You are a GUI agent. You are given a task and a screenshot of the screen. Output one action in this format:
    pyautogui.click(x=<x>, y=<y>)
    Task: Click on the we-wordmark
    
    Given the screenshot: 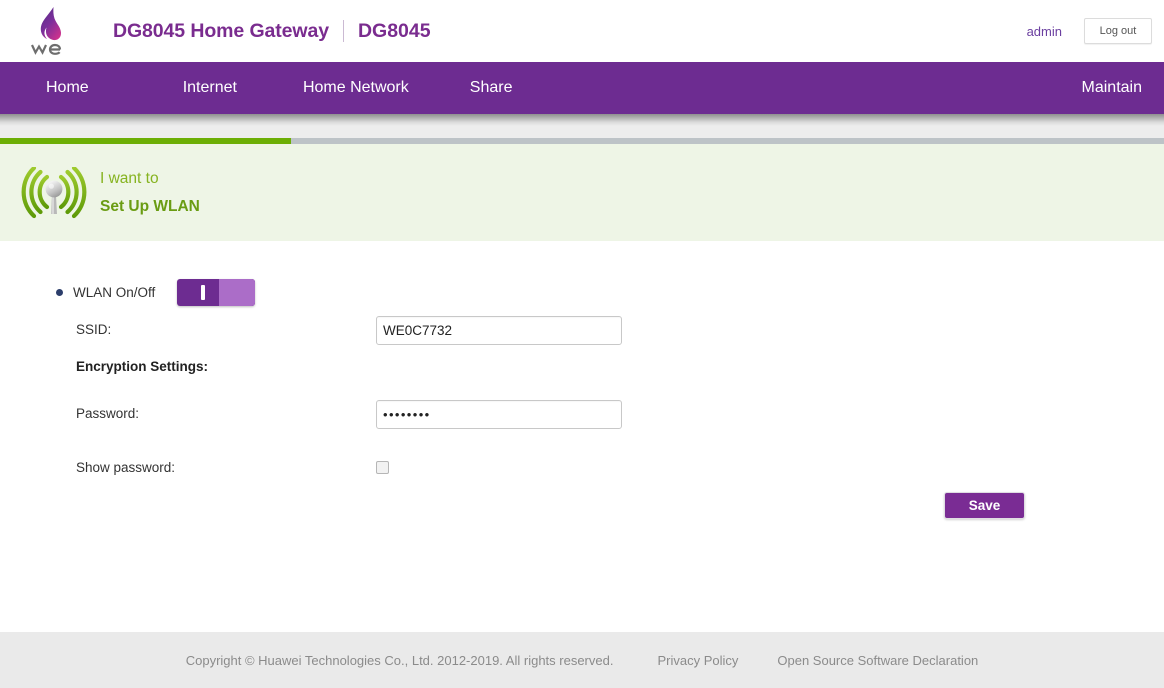 What is the action you would take?
    pyautogui.click(x=46, y=49)
    